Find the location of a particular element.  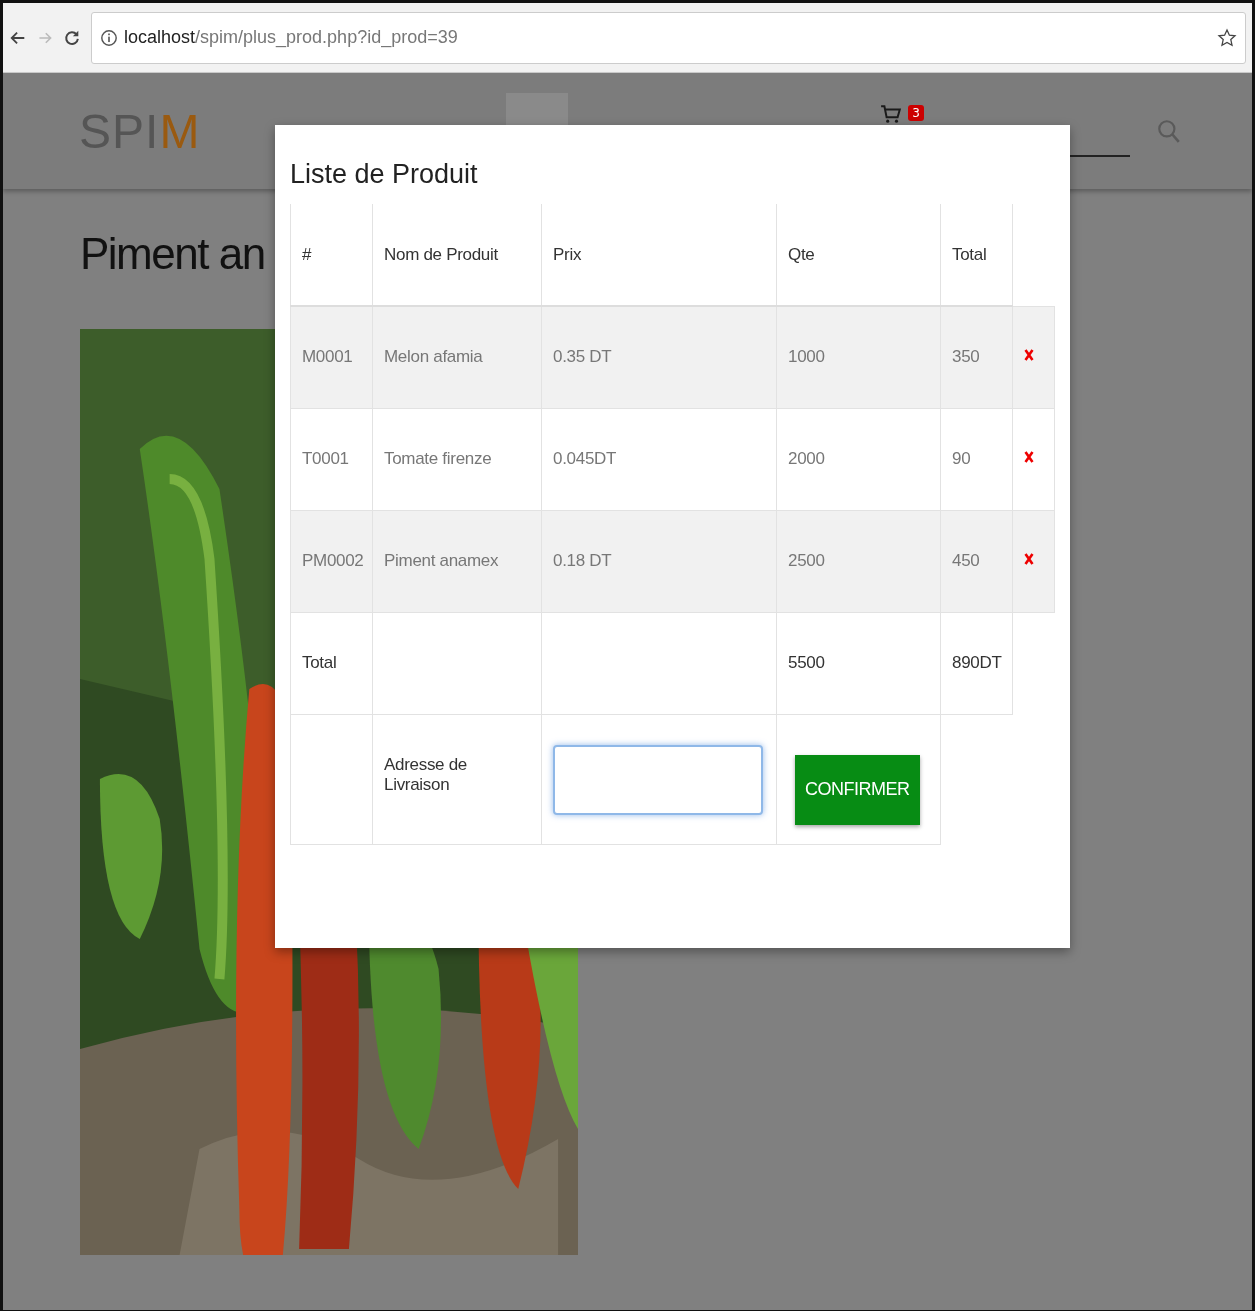

table-cell: 5500 is located at coordinates (858, 663).